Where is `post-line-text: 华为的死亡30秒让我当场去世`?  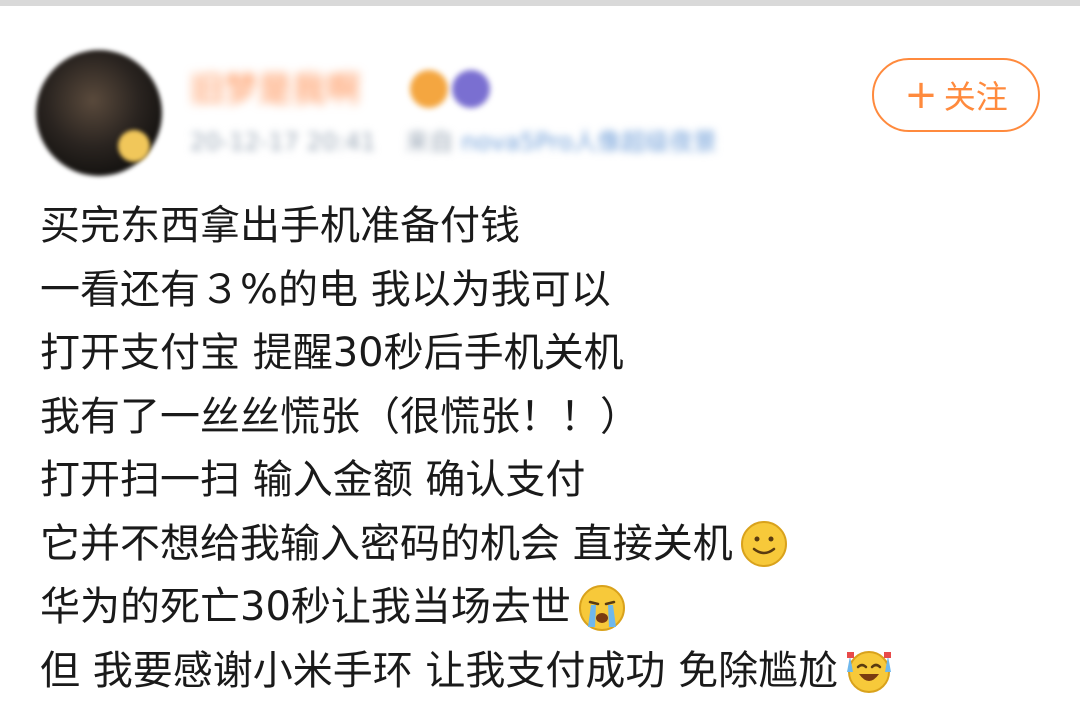 post-line-text: 华为的死亡30秒让我当场去世 is located at coordinates (305, 608).